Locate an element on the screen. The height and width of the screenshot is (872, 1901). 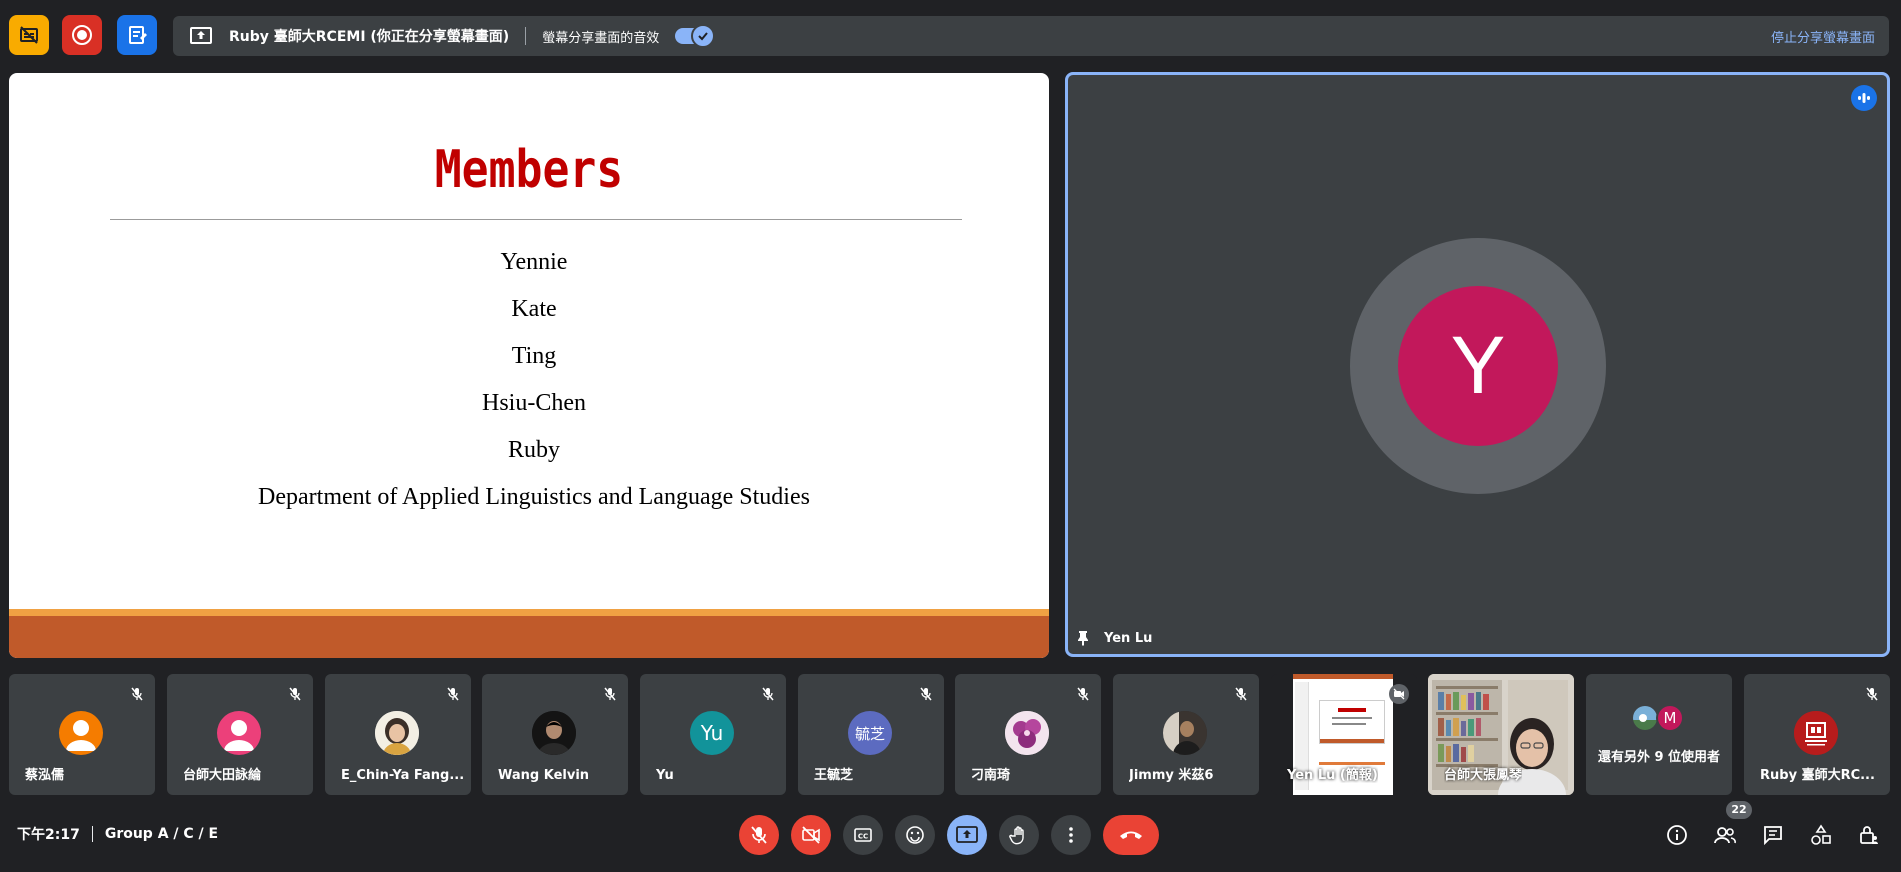
lock-person-icon is located at coordinates (1869, 835).